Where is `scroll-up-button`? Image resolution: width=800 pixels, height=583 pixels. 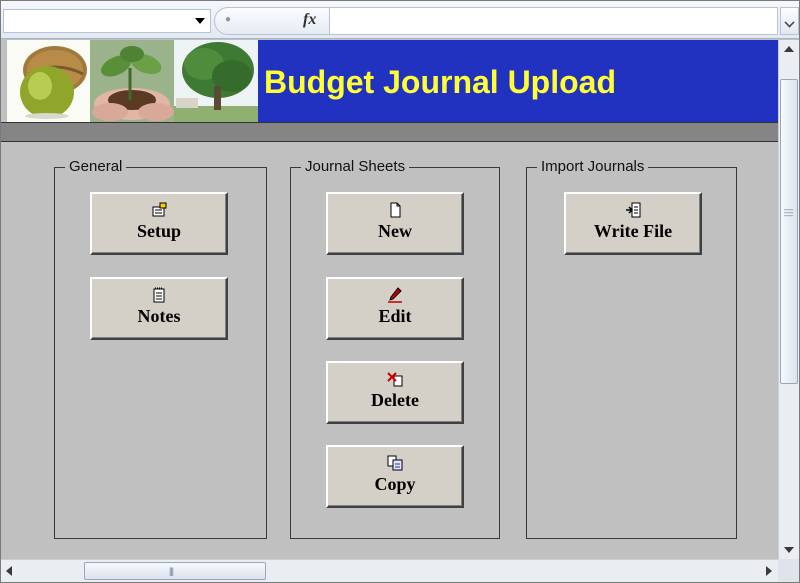
scroll-up-button is located at coordinates (789, 48).